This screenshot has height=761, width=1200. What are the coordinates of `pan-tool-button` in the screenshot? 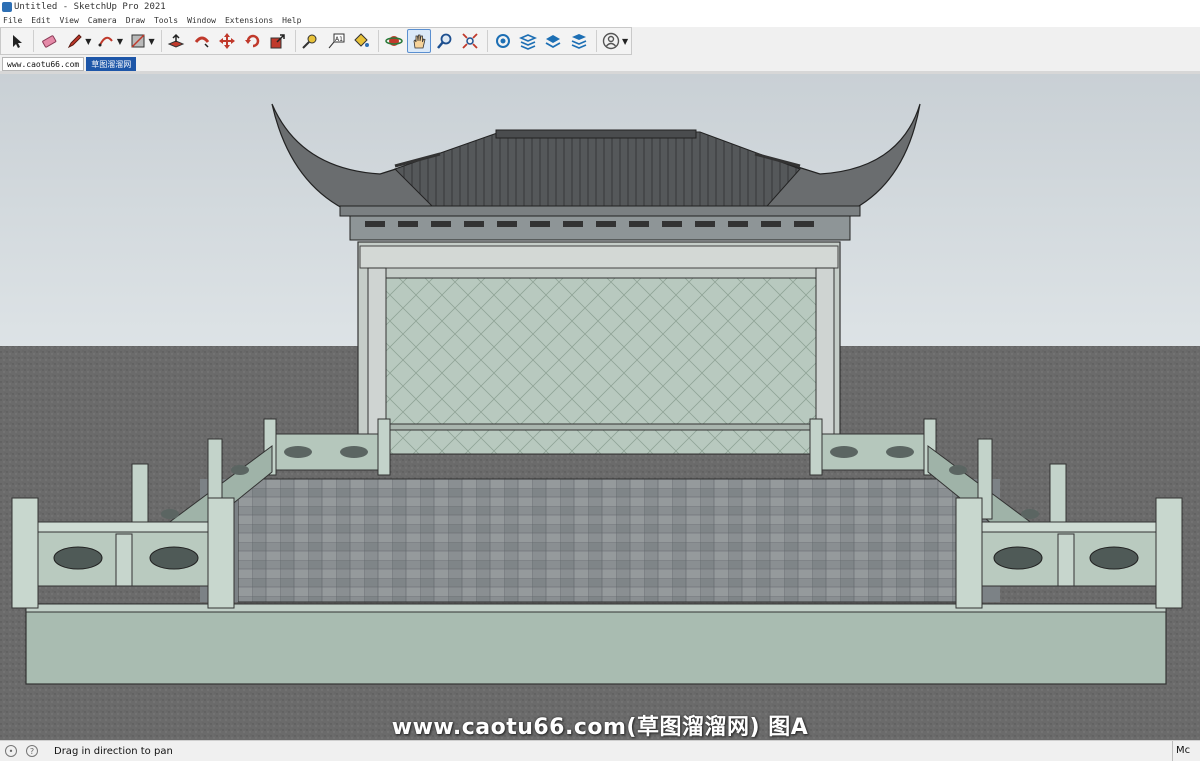 It's located at (419, 41).